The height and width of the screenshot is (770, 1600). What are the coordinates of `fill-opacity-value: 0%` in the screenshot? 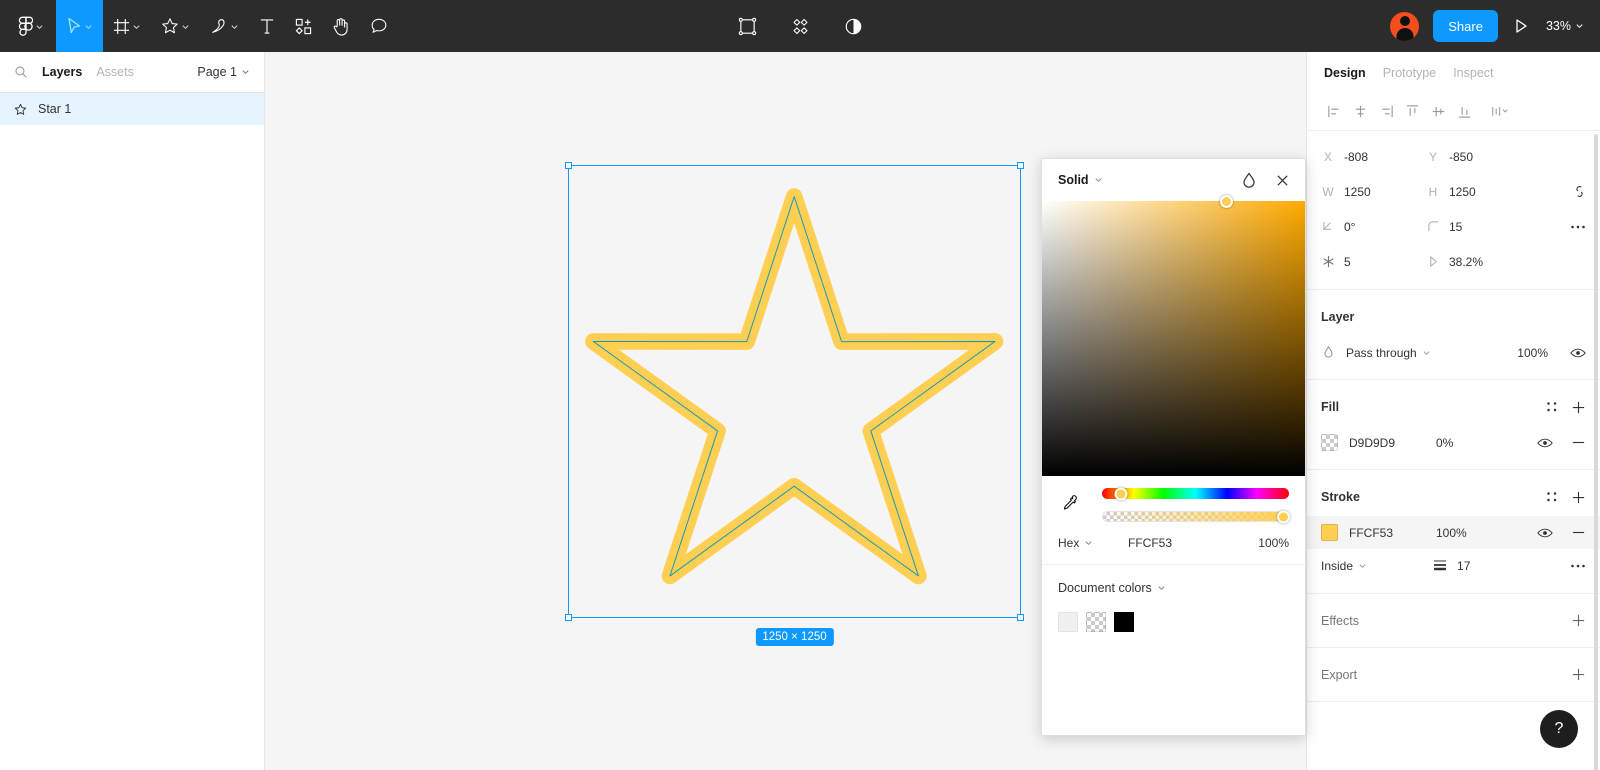 It's located at (1464, 443).